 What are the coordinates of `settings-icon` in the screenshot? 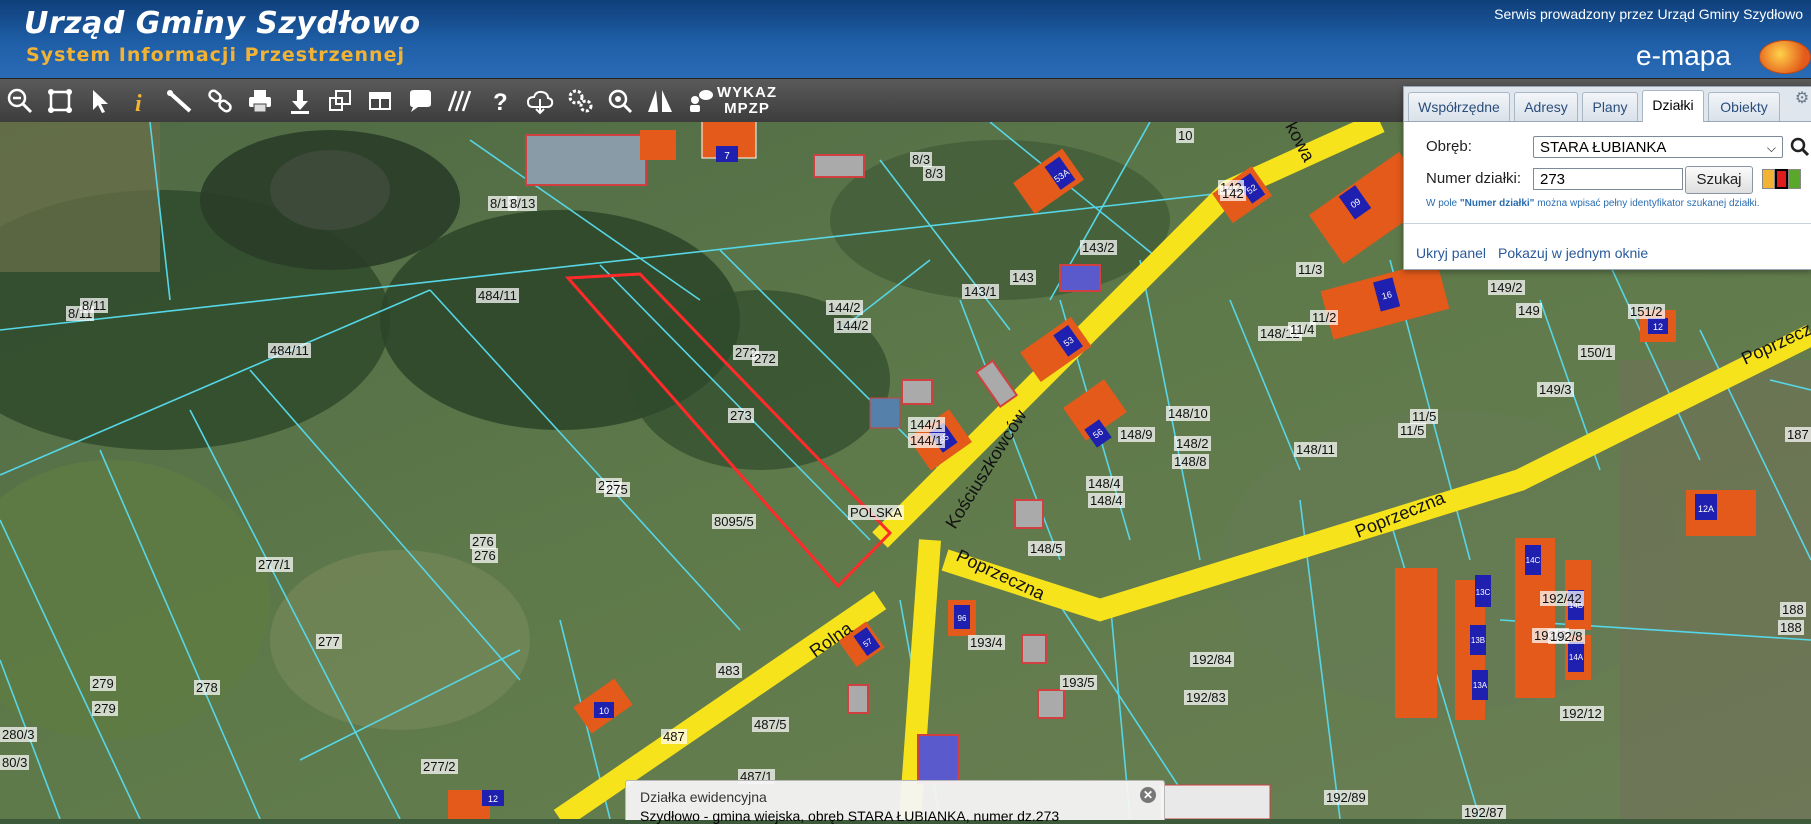 It's located at (580, 101).